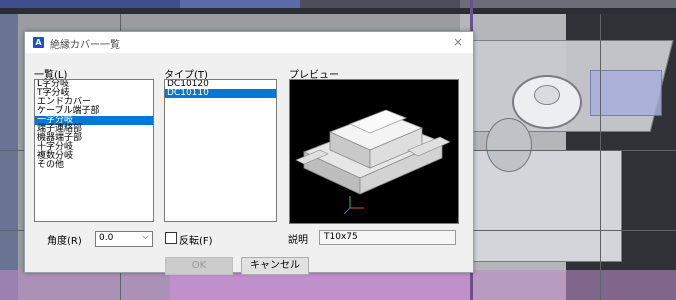  Describe the element at coordinates (106, 238) in the screenshot. I see `angle-value: 0.0` at that location.